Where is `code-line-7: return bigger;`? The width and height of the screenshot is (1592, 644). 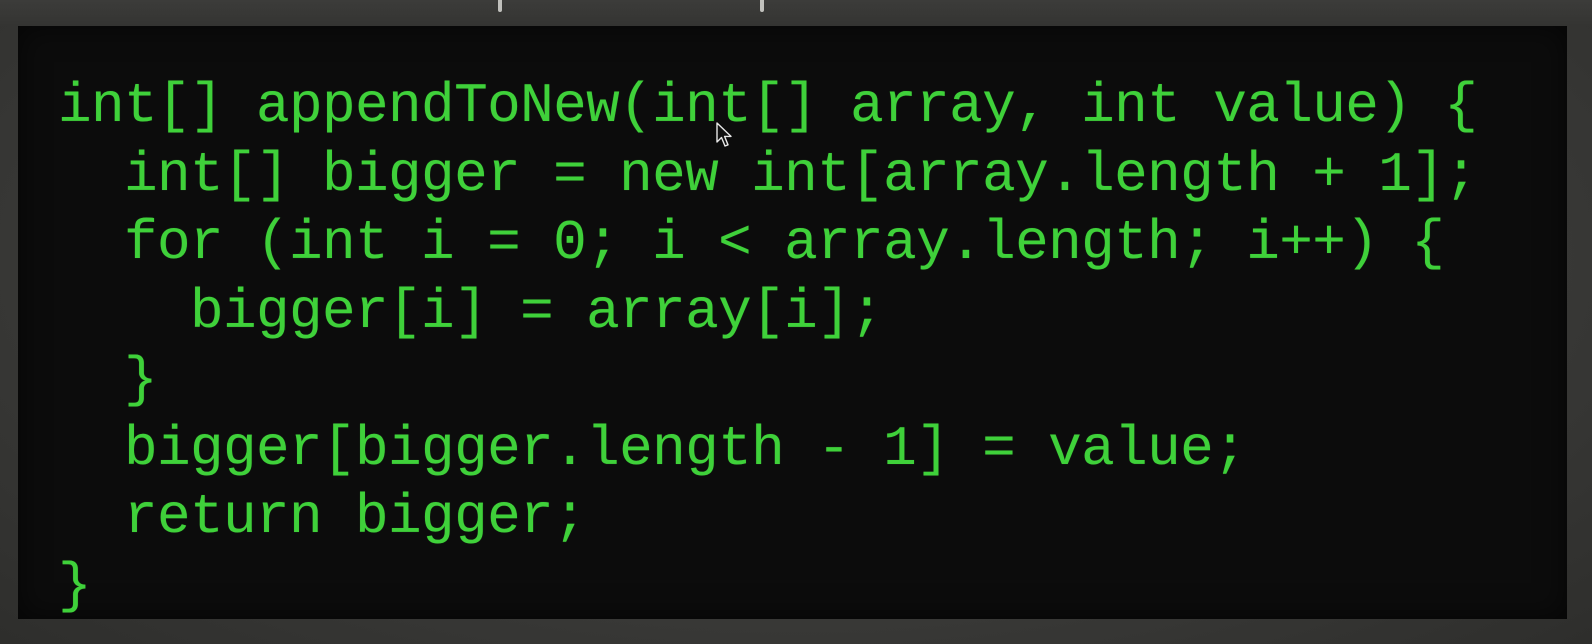
code-line-7: return bigger; is located at coordinates (322, 517).